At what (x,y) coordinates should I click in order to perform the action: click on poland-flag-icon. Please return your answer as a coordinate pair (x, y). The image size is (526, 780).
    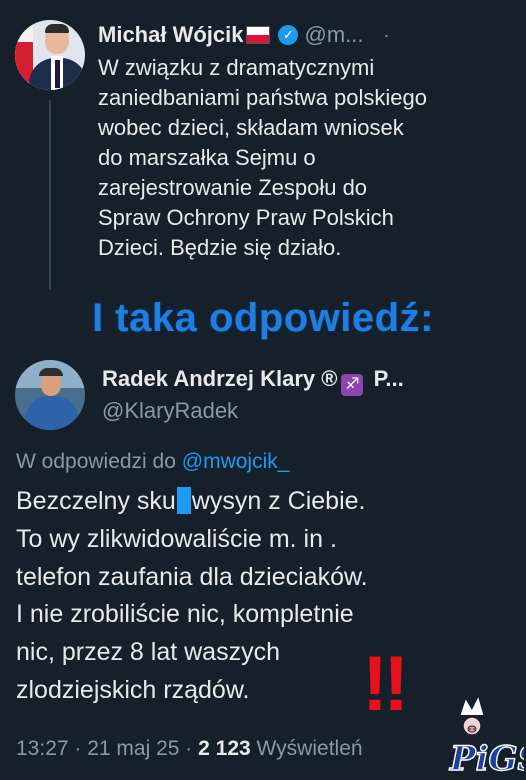
    Looking at the image, I should click on (258, 35).